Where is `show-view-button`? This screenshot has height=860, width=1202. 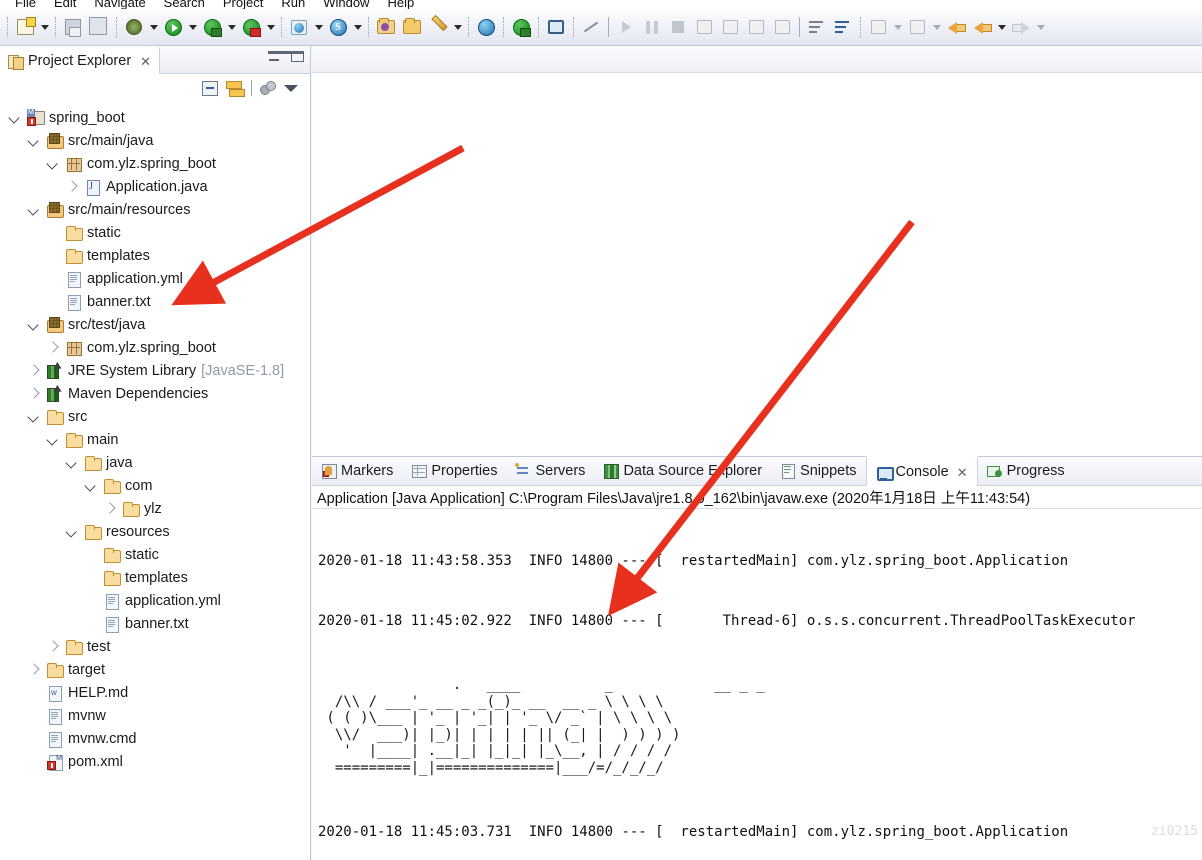 show-view-button is located at coordinates (556, 27).